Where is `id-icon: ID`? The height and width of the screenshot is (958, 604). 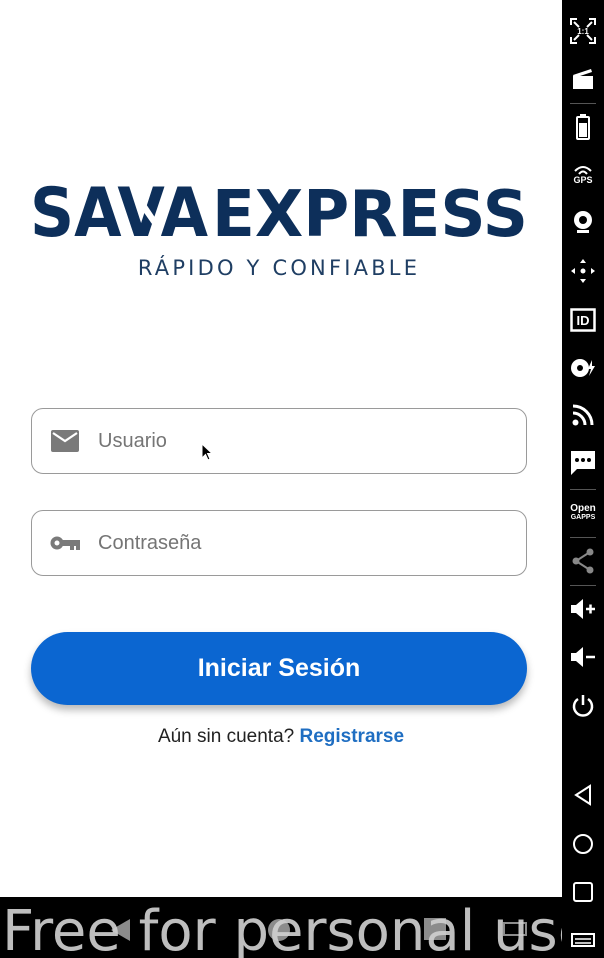 id-icon: ID is located at coordinates (583, 320).